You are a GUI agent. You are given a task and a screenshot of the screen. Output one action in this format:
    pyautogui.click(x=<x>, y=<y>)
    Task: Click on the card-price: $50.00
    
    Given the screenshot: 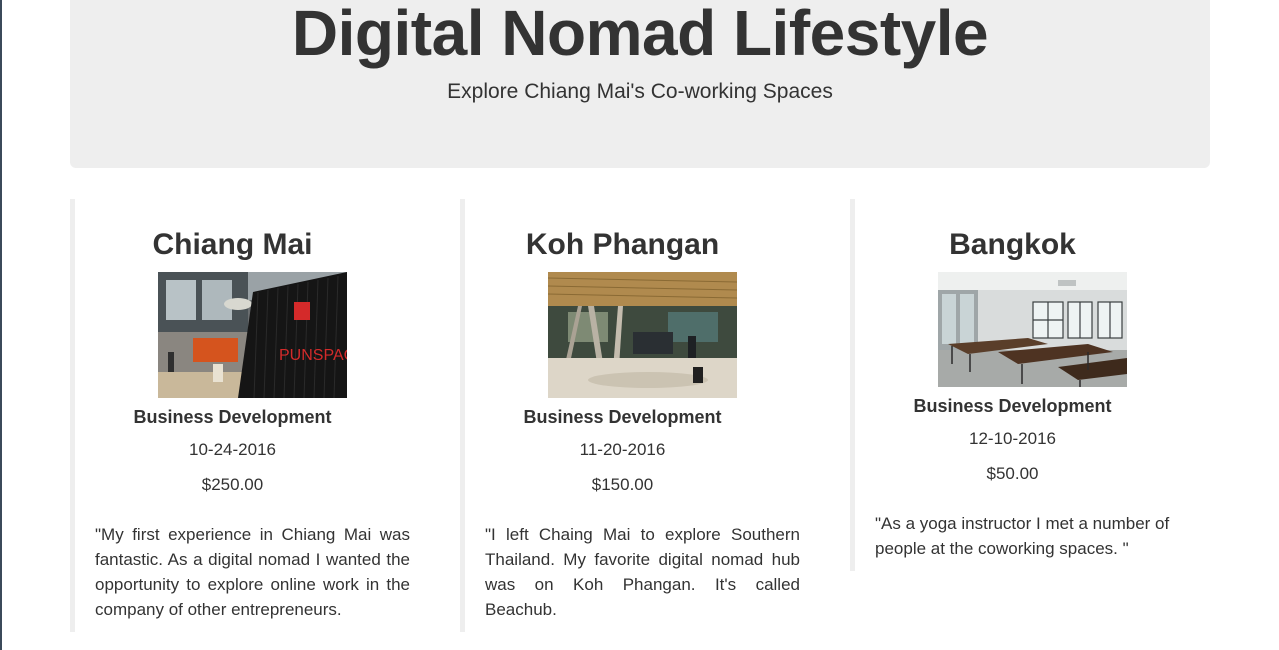 What is the action you would take?
    pyautogui.click(x=1012, y=473)
    